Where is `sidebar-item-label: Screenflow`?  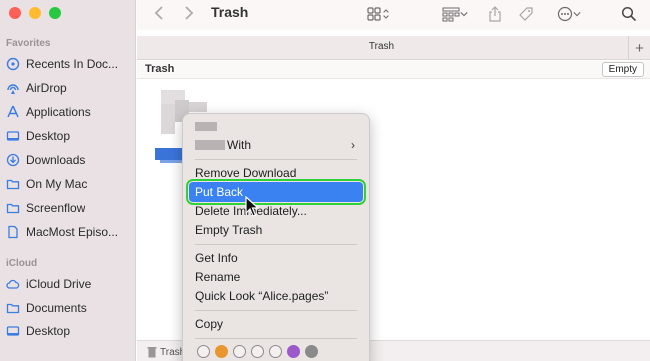
sidebar-item-label: Screenflow is located at coordinates (56, 208).